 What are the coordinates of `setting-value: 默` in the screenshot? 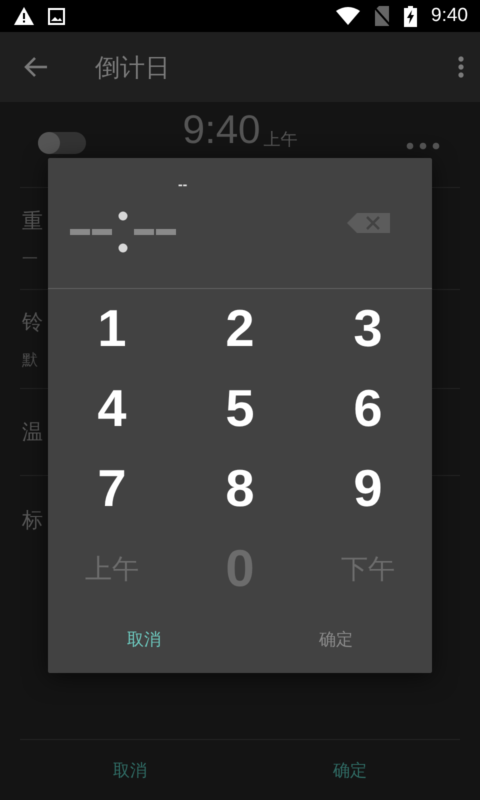 It's located at (30, 360).